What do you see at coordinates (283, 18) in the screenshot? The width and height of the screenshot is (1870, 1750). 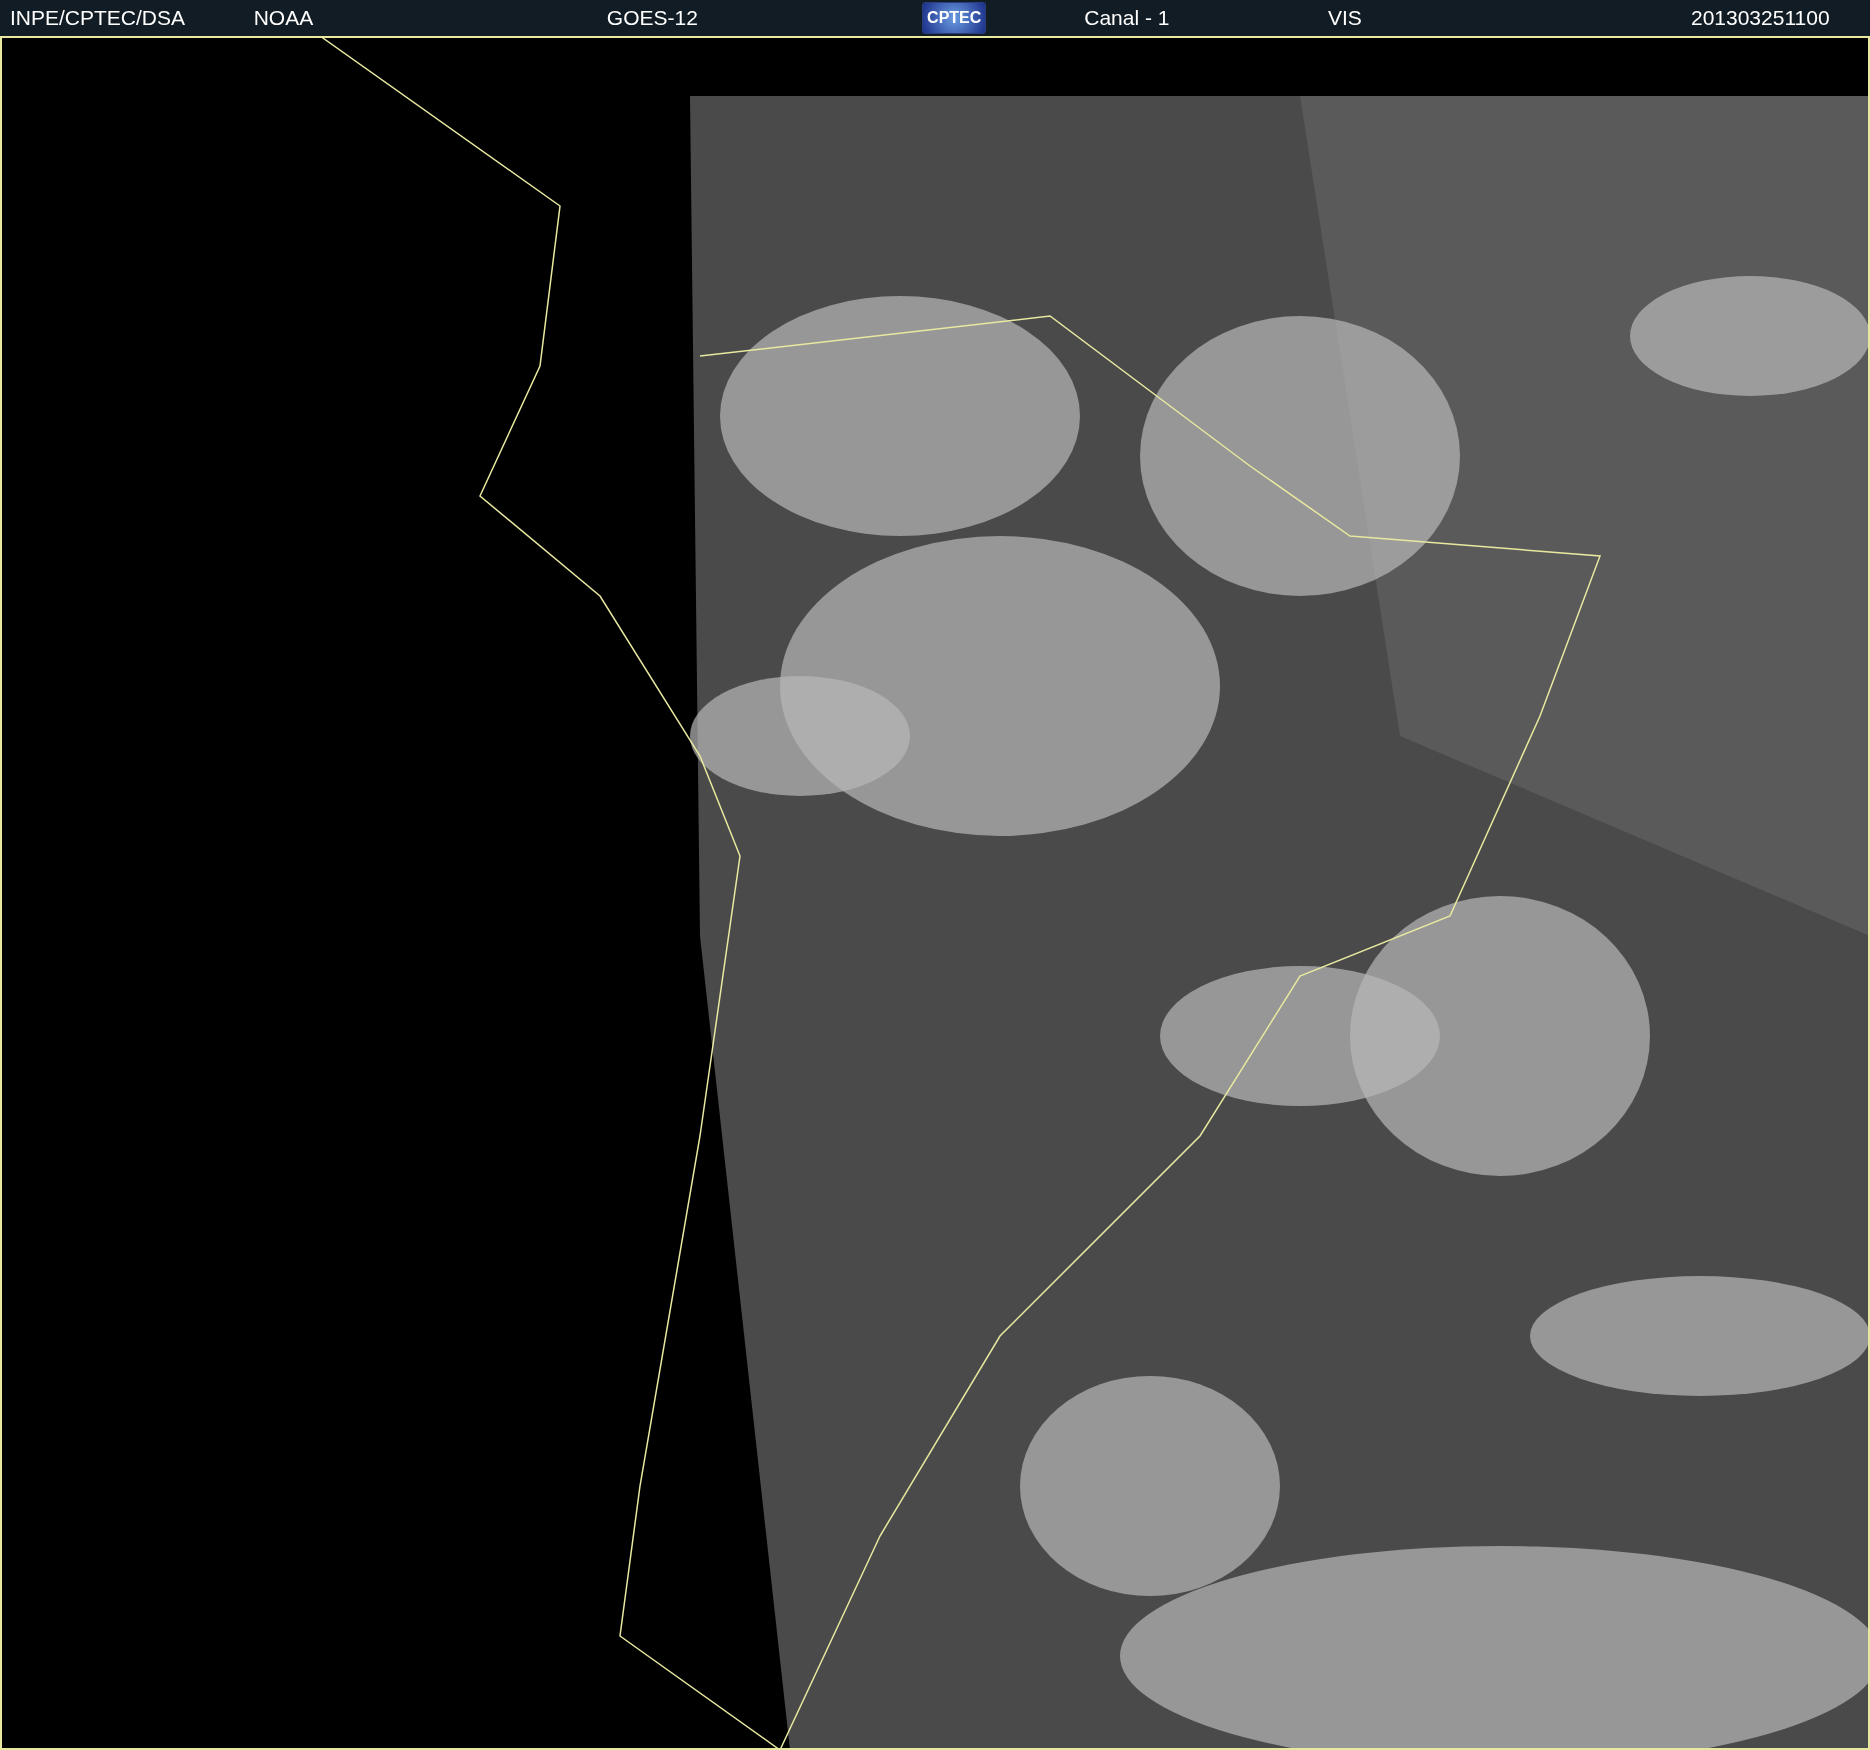 I see `header-label: NOAA` at bounding box center [283, 18].